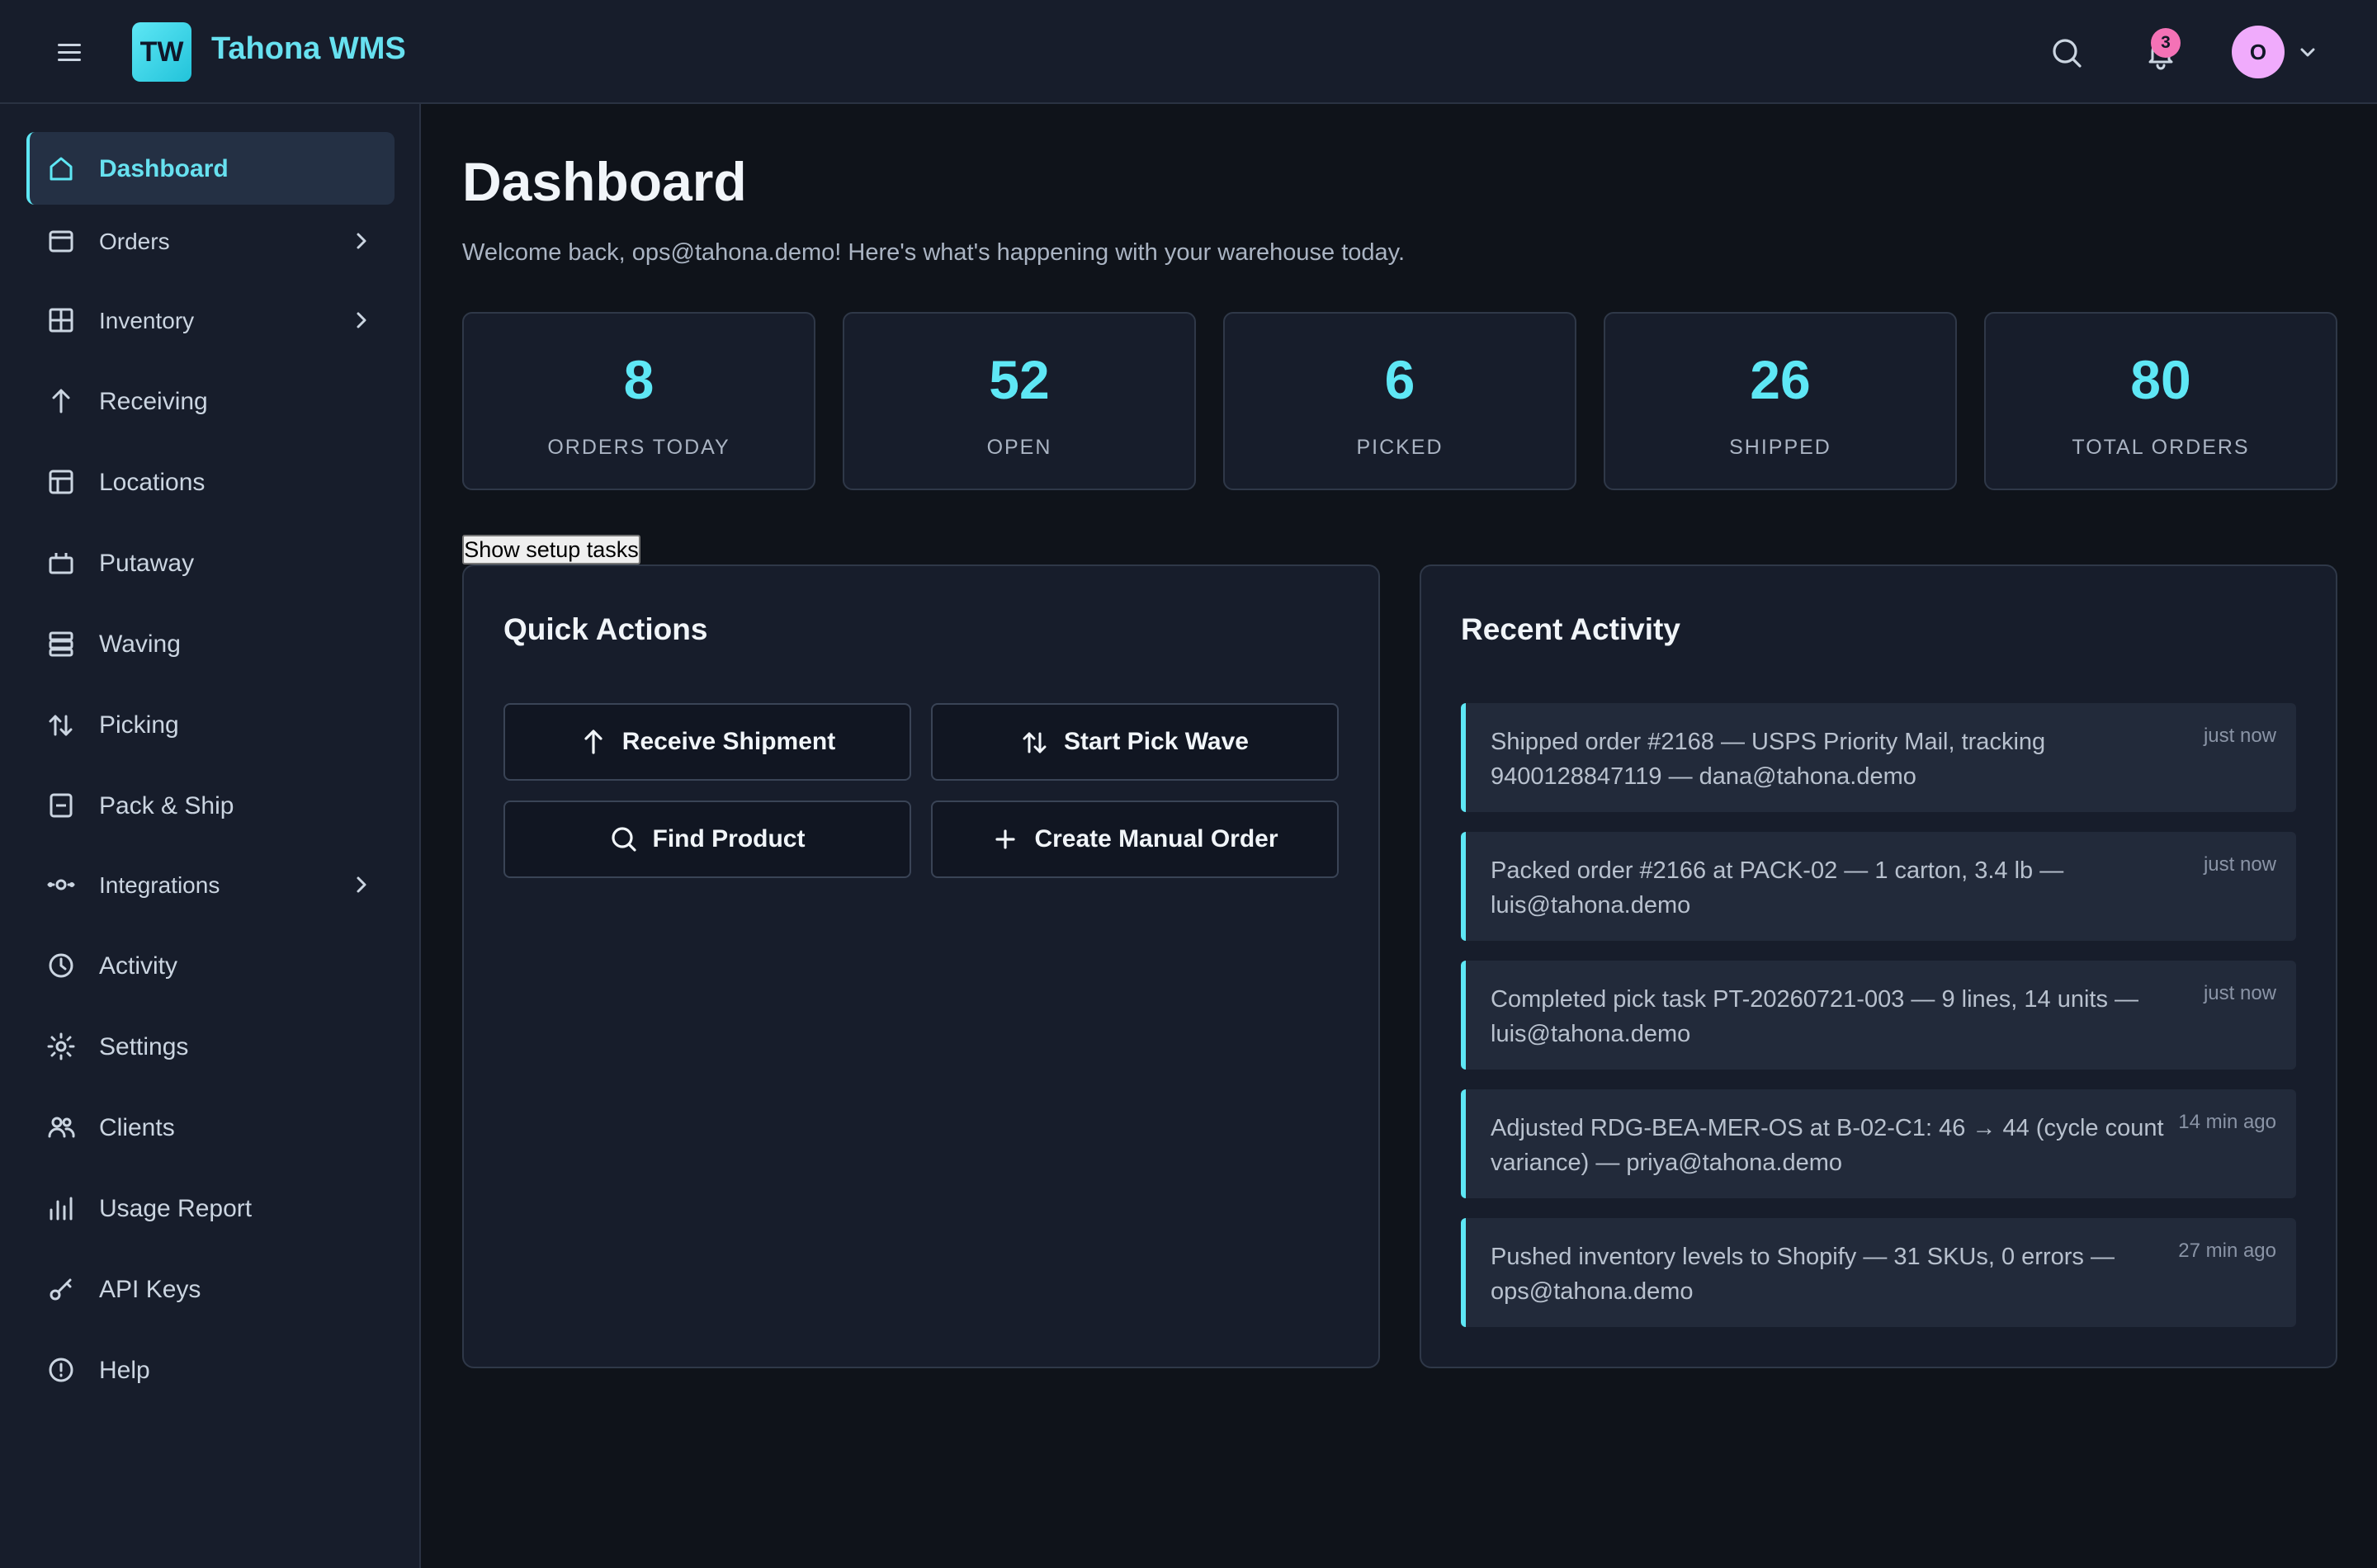 The height and width of the screenshot is (1568, 2377). What do you see at coordinates (1006, 839) in the screenshot?
I see `plus-icon` at bounding box center [1006, 839].